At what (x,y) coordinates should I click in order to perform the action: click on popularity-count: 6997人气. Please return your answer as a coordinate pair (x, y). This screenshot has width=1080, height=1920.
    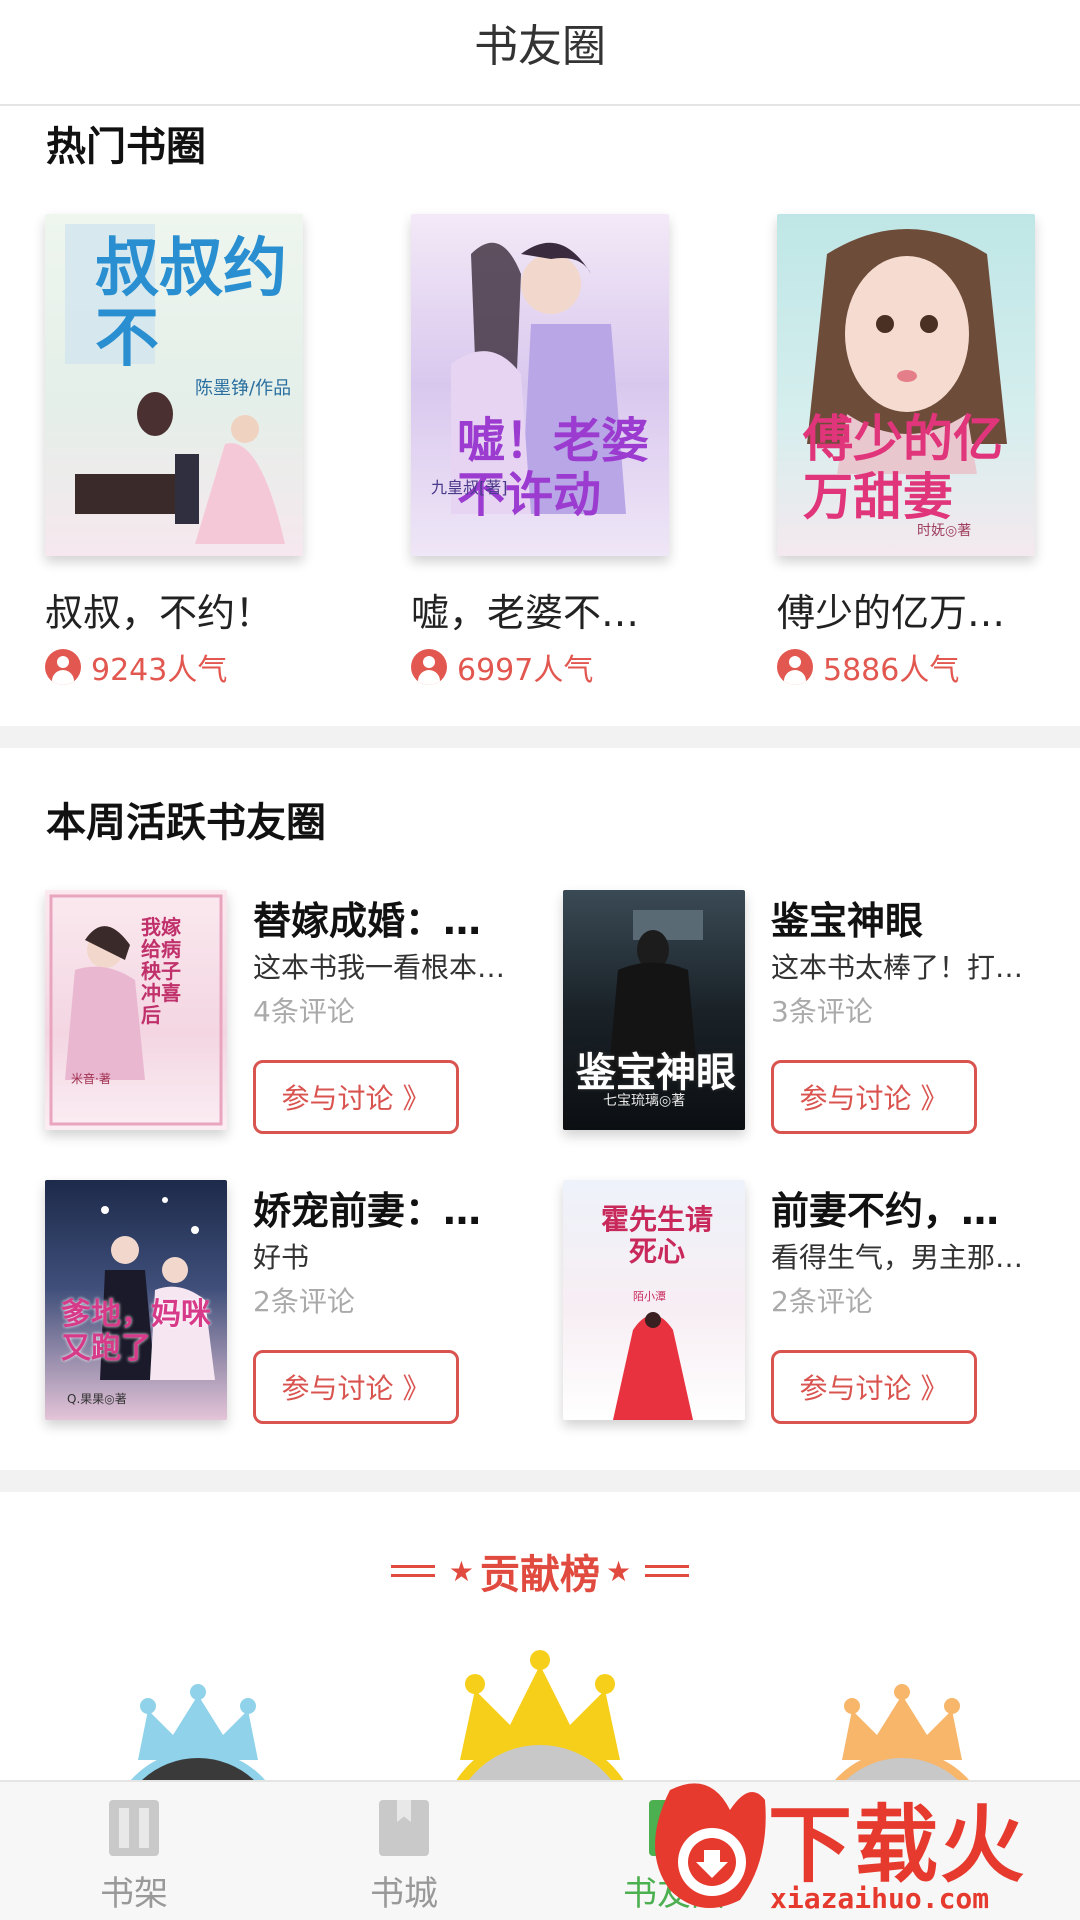
    Looking at the image, I should click on (525, 670).